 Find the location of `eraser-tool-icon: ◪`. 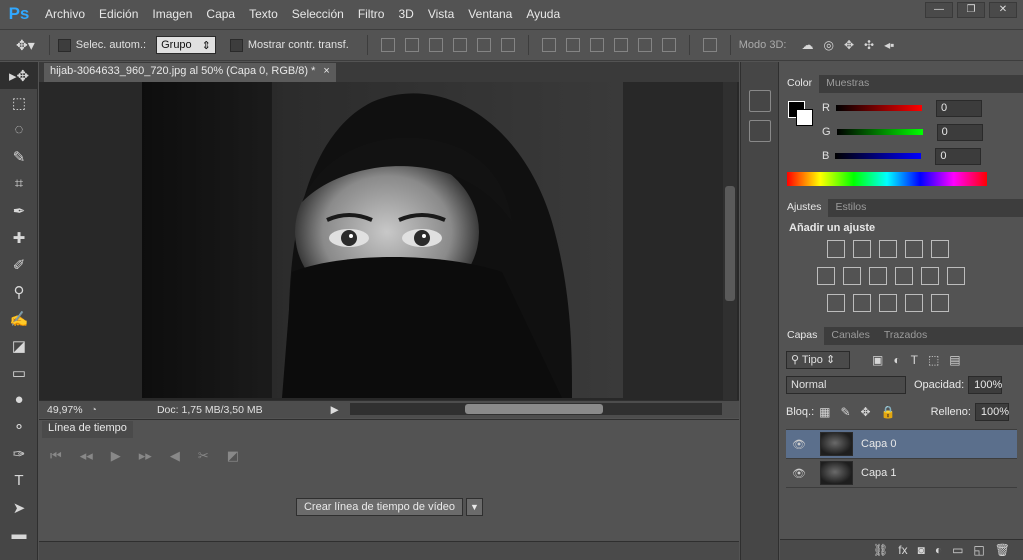

eraser-tool-icon: ◪ is located at coordinates (19, 345).